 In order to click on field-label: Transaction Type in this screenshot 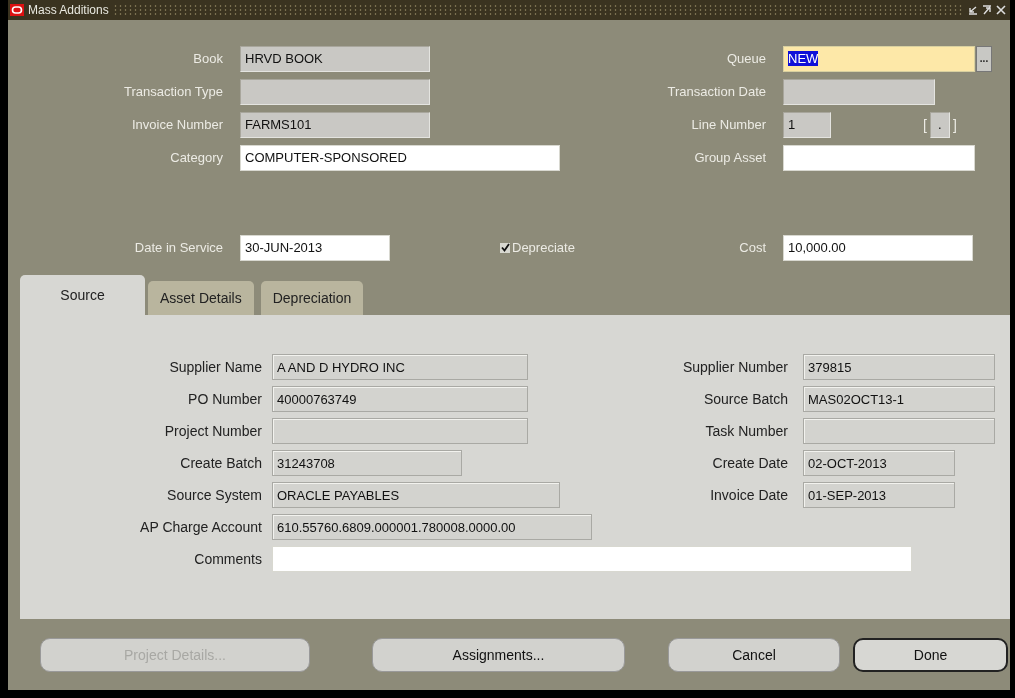, I will do `click(173, 91)`.